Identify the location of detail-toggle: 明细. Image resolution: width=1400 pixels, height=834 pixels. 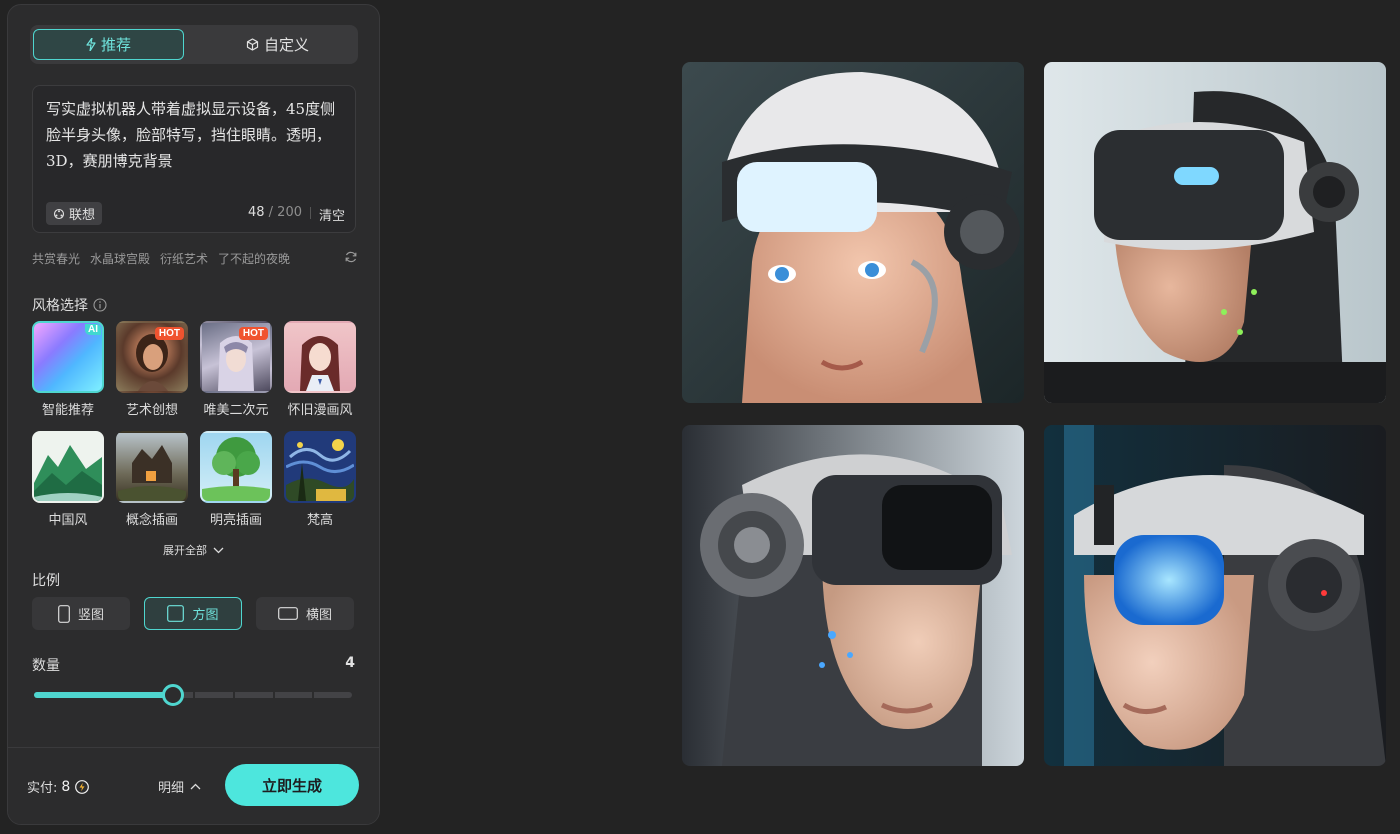
(179, 786).